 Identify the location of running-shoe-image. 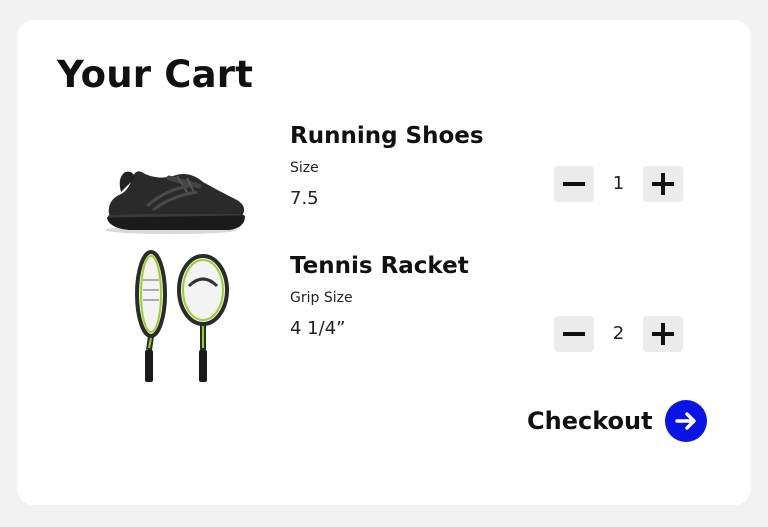
(174, 190).